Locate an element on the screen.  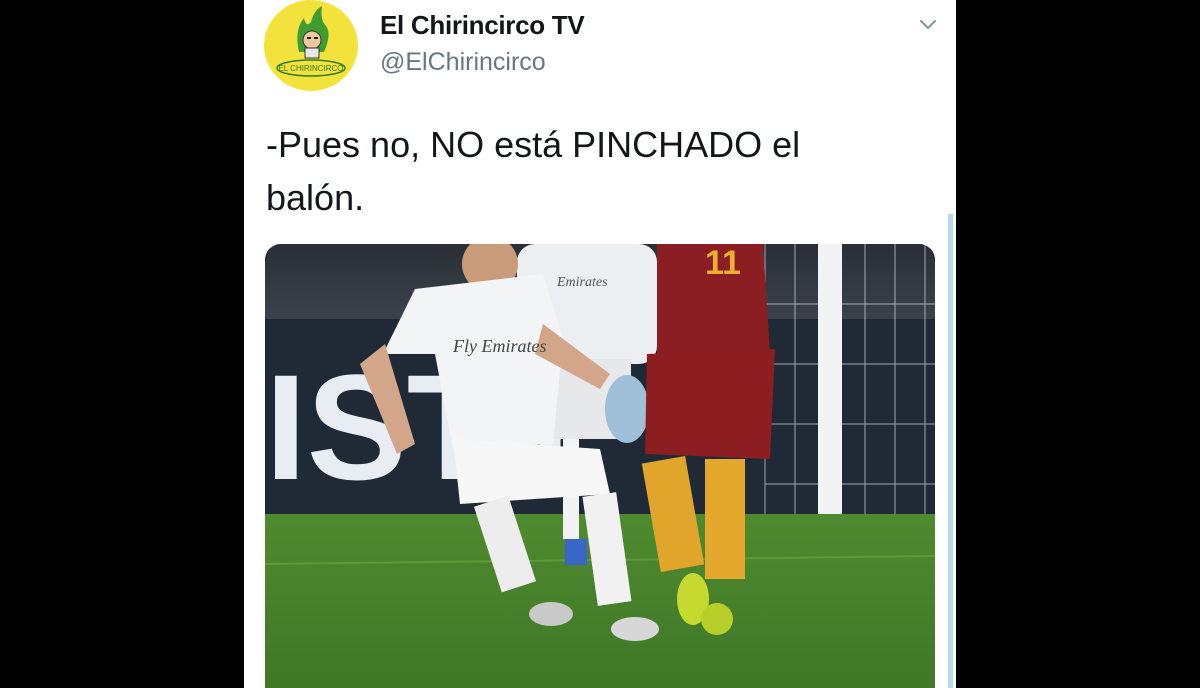
scroll-accent-bar is located at coordinates (950, 451).